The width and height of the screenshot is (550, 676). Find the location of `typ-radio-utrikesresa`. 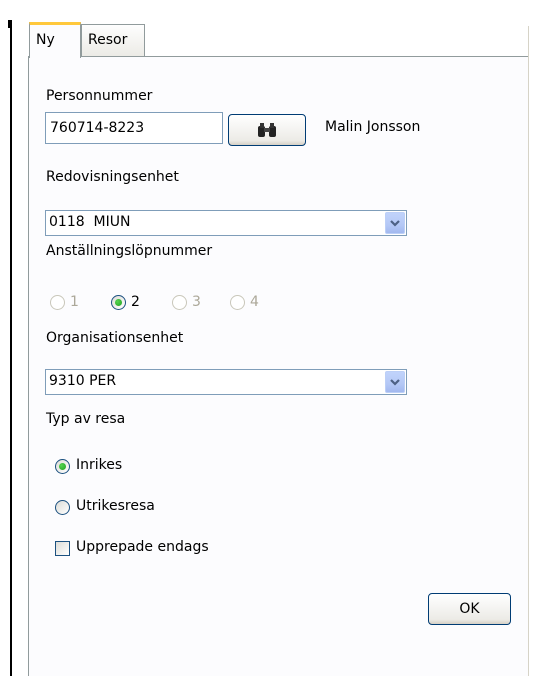

typ-radio-utrikesresa is located at coordinates (62, 507).